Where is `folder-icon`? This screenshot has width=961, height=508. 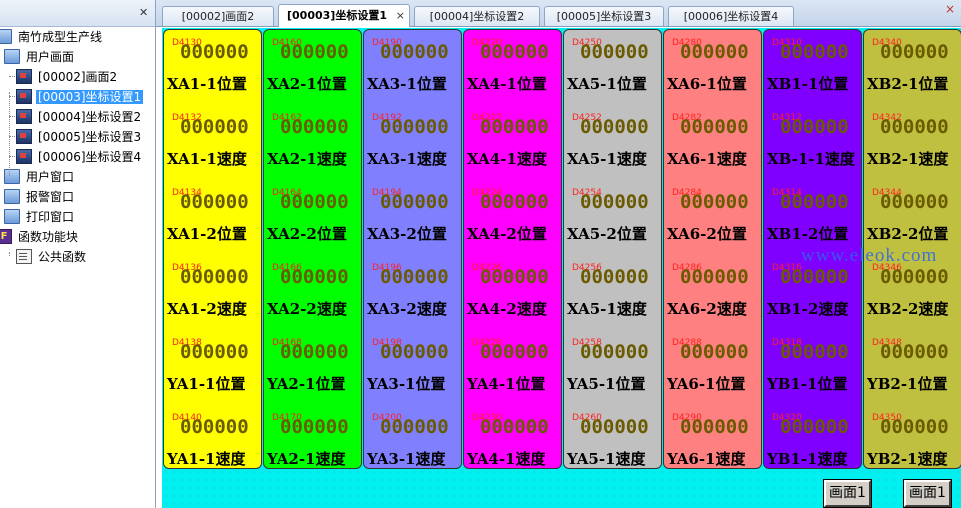 folder-icon is located at coordinates (12, 196).